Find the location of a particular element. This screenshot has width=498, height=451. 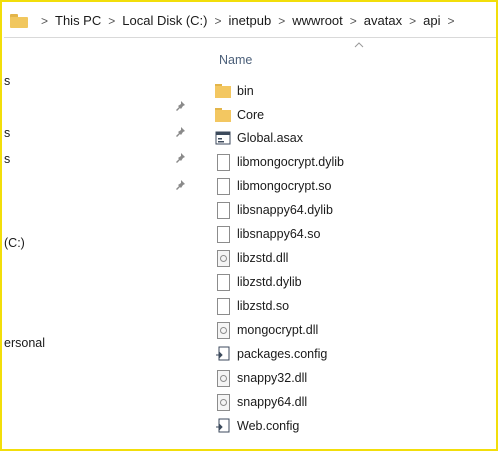

nav-item-quick-access-2: s is located at coordinates (7, 133).